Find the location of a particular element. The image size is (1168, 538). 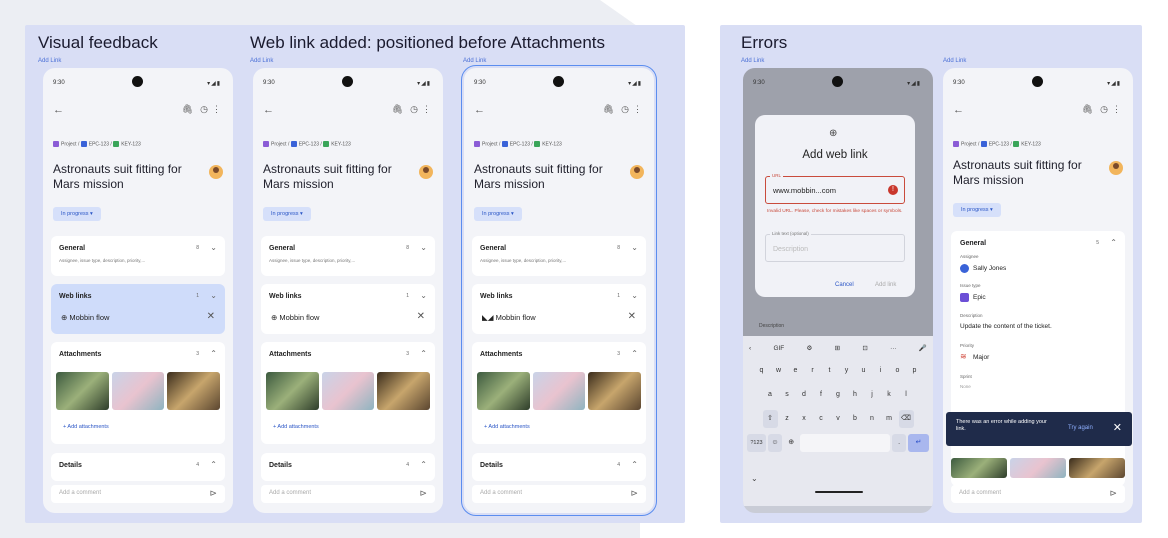

key-s: s is located at coordinates (787, 395).